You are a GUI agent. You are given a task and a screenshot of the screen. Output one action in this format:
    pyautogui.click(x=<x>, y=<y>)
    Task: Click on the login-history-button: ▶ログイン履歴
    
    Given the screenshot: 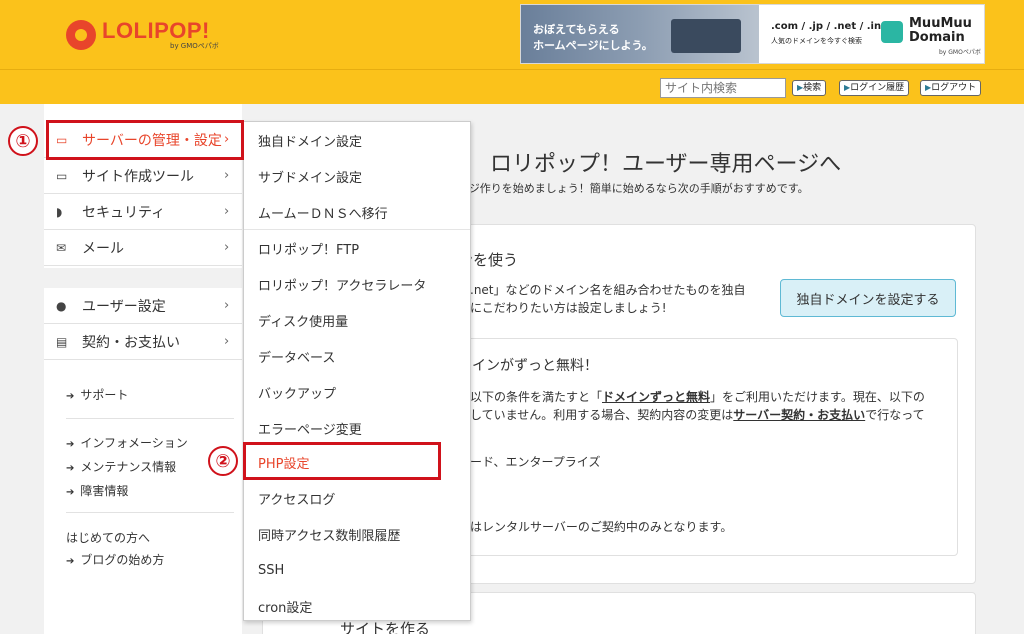 What is the action you would take?
    pyautogui.click(x=874, y=88)
    